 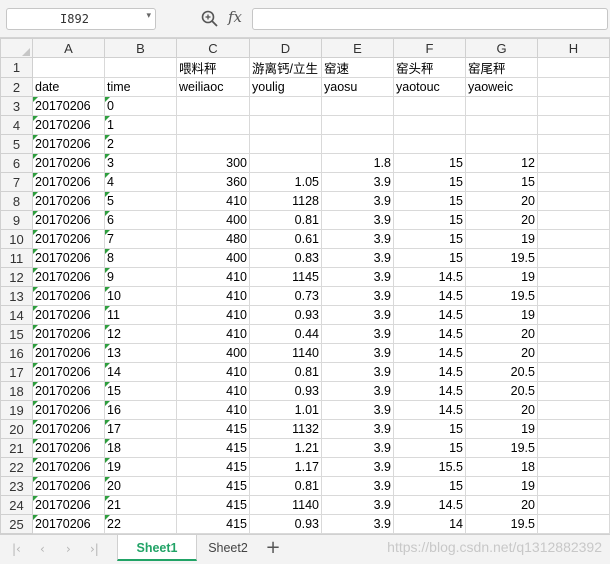 I want to click on next-sheet-icon: ›, so click(x=68, y=549).